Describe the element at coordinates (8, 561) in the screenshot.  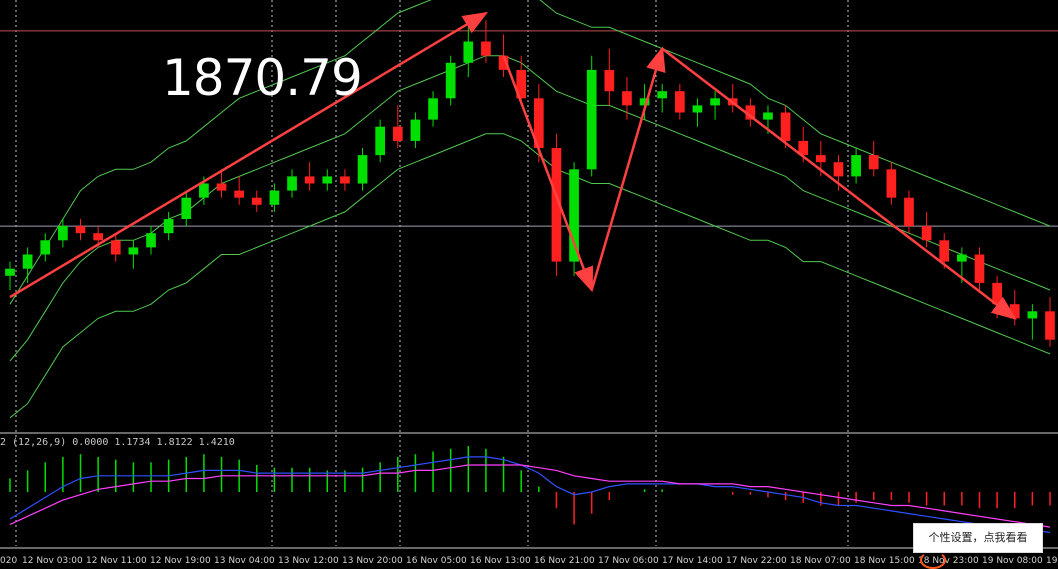
I see `x-tick-label: 020` at that location.